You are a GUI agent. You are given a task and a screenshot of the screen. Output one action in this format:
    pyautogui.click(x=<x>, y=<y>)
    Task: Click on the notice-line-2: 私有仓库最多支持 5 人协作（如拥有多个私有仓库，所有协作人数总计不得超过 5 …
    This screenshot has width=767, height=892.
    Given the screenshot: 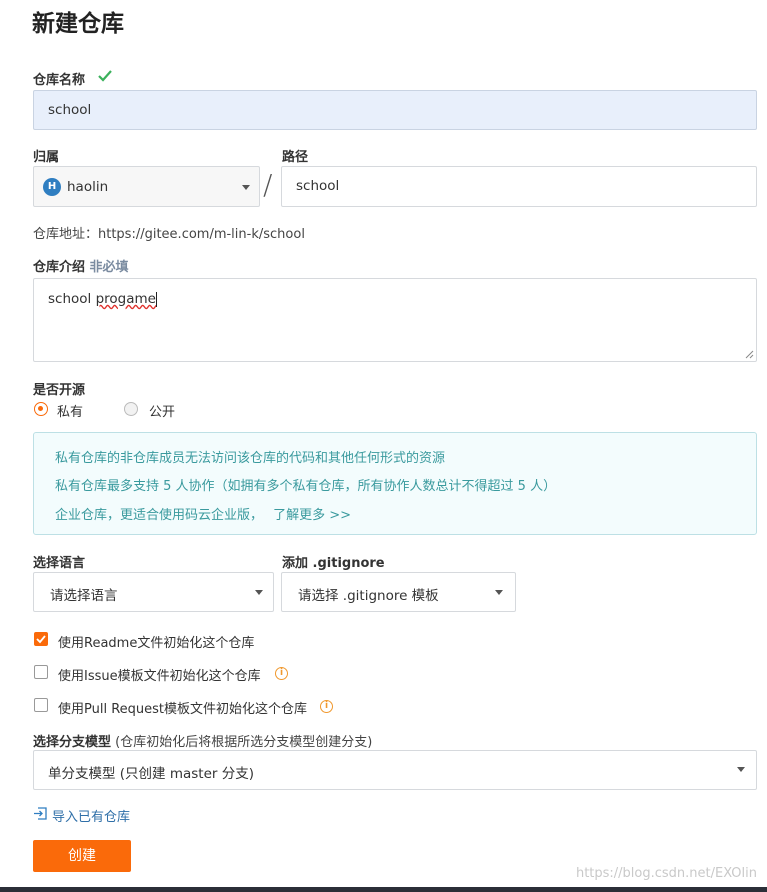 What is the action you would take?
    pyautogui.click(x=306, y=486)
    